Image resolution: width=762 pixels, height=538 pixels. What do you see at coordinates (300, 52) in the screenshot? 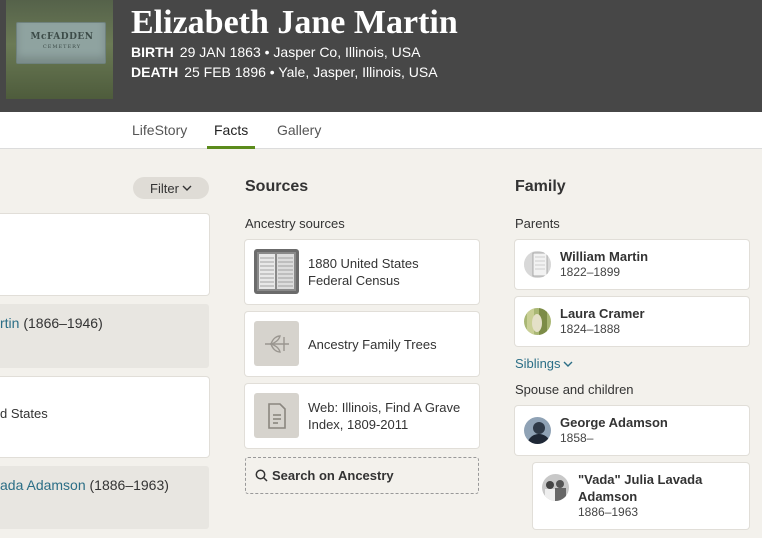
I see `birth-value: 29 JAN 1863 • Jasper Co, Illinois, USA` at bounding box center [300, 52].